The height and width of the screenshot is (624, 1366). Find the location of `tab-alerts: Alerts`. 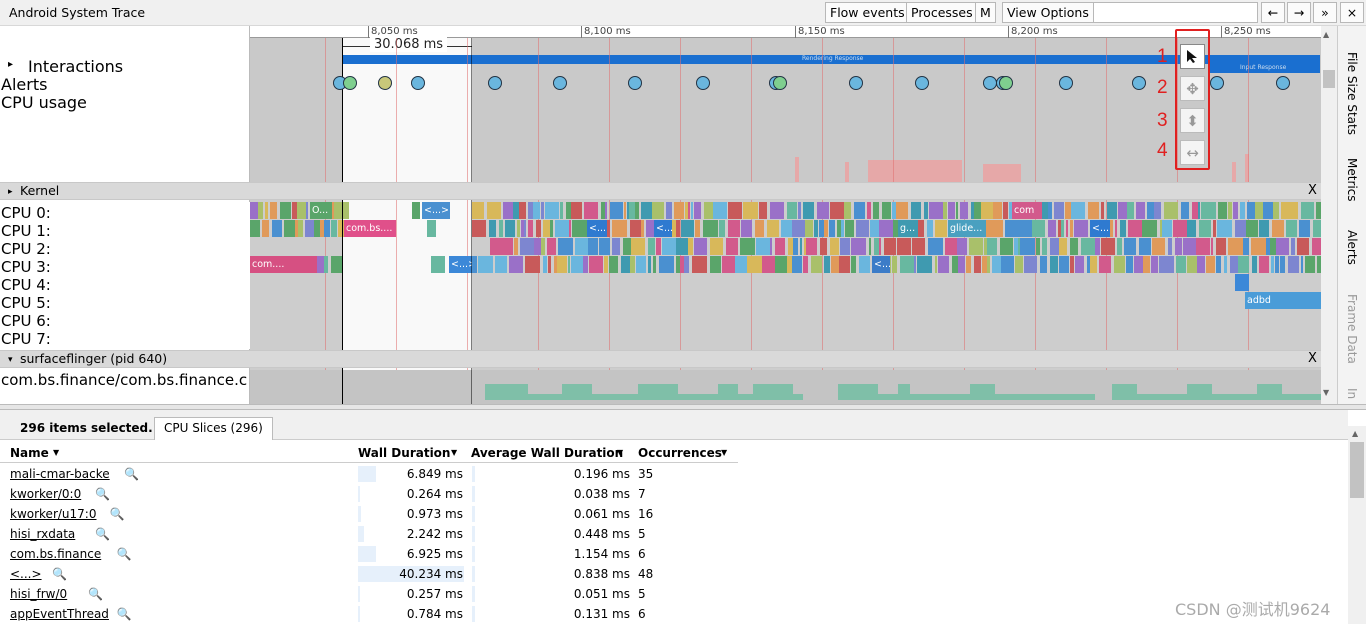

tab-alerts: Alerts is located at coordinates (1352, 247).